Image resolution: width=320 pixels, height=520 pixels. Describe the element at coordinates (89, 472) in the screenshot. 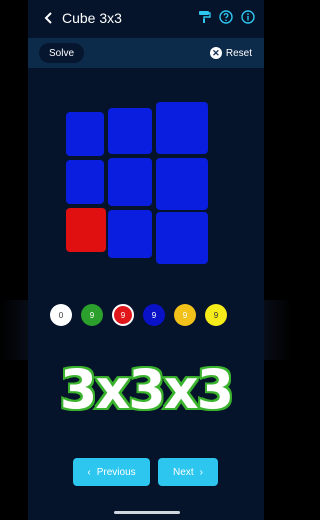

I see `chevron-left-icon: ‹` at that location.